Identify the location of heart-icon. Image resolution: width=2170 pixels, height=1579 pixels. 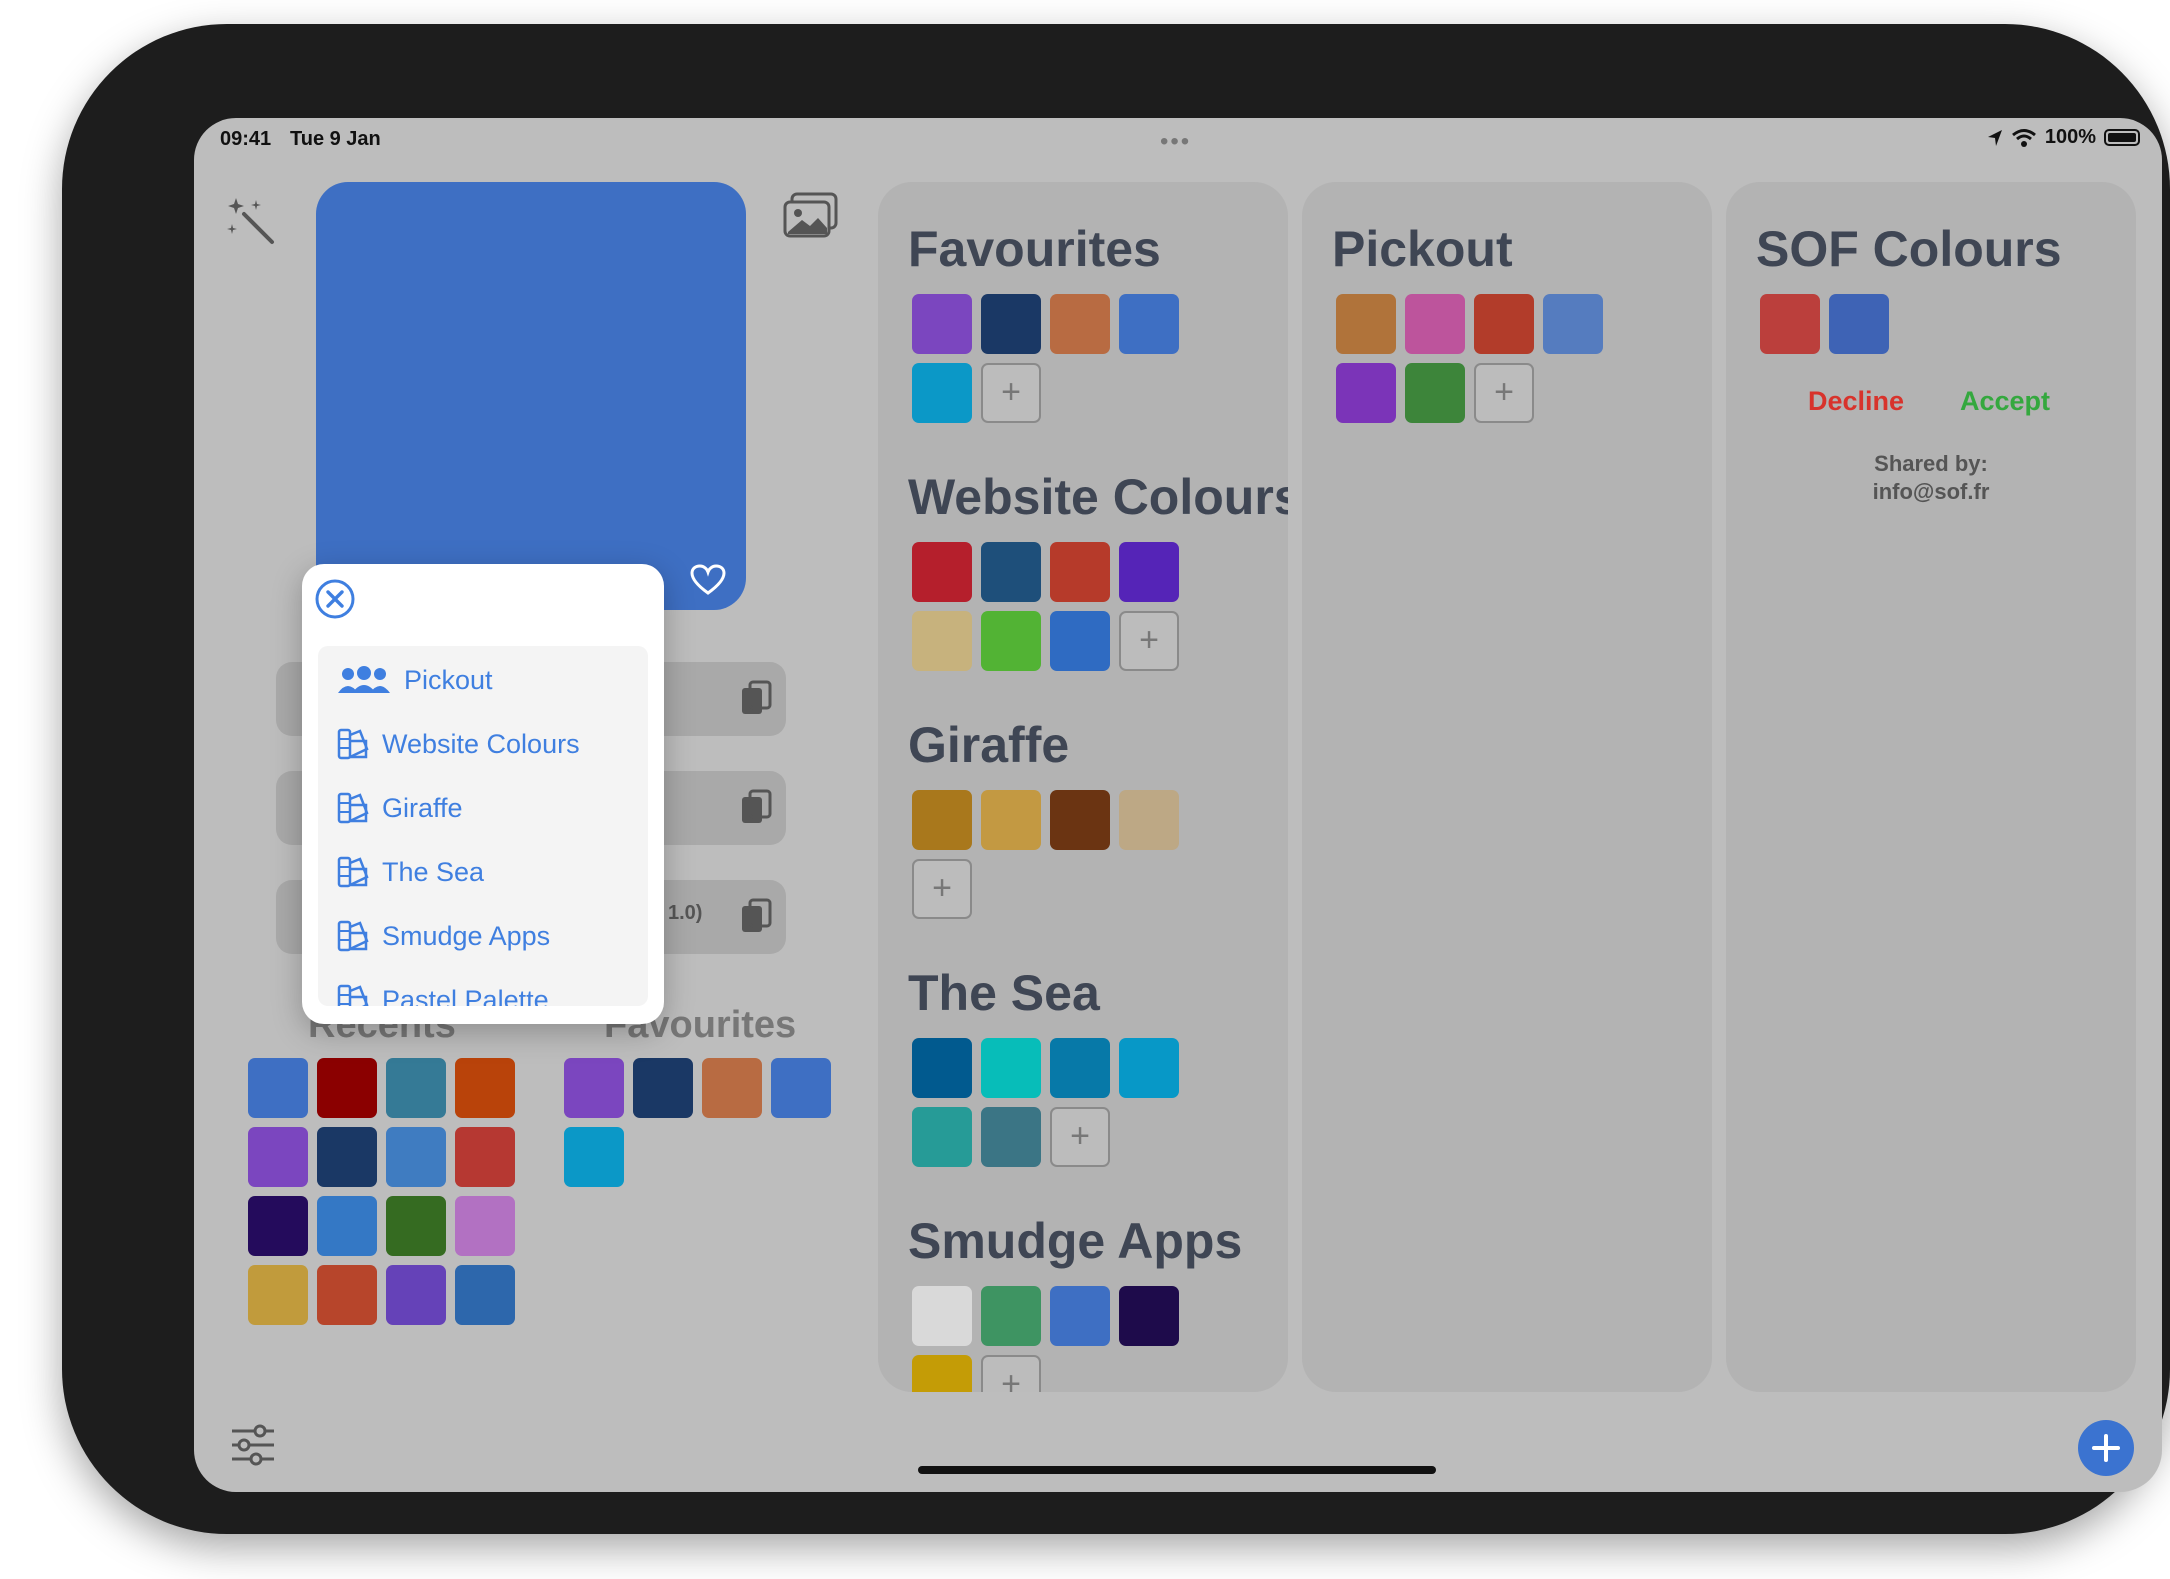
(708, 580).